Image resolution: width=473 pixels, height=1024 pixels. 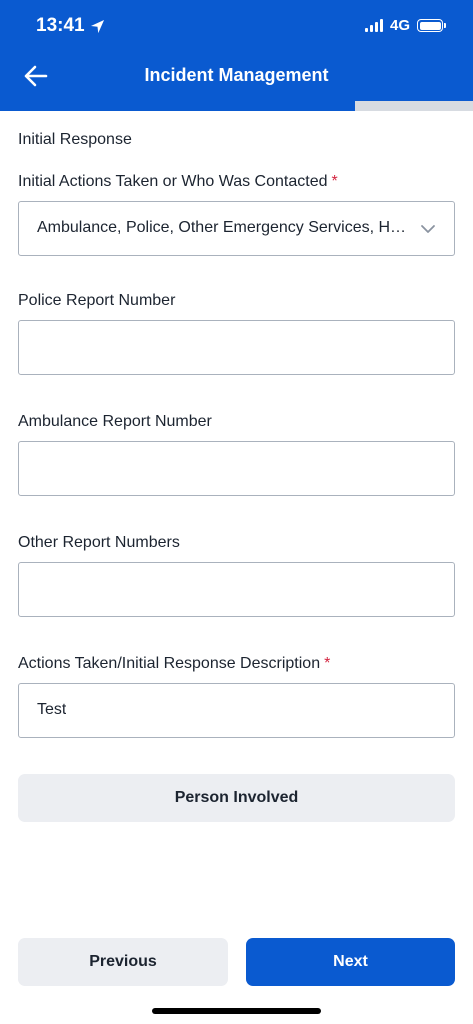 I want to click on page-title: Incident Management, so click(x=236, y=75).